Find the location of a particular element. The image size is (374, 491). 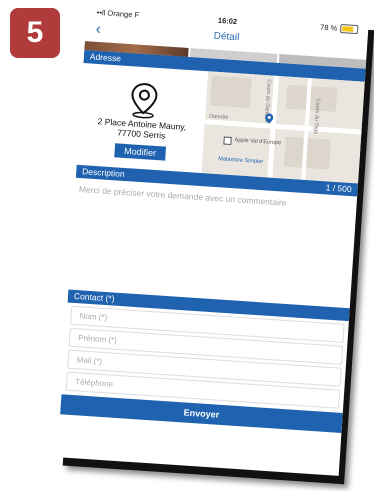

battery-indicator: 78 % is located at coordinates (339, 29).